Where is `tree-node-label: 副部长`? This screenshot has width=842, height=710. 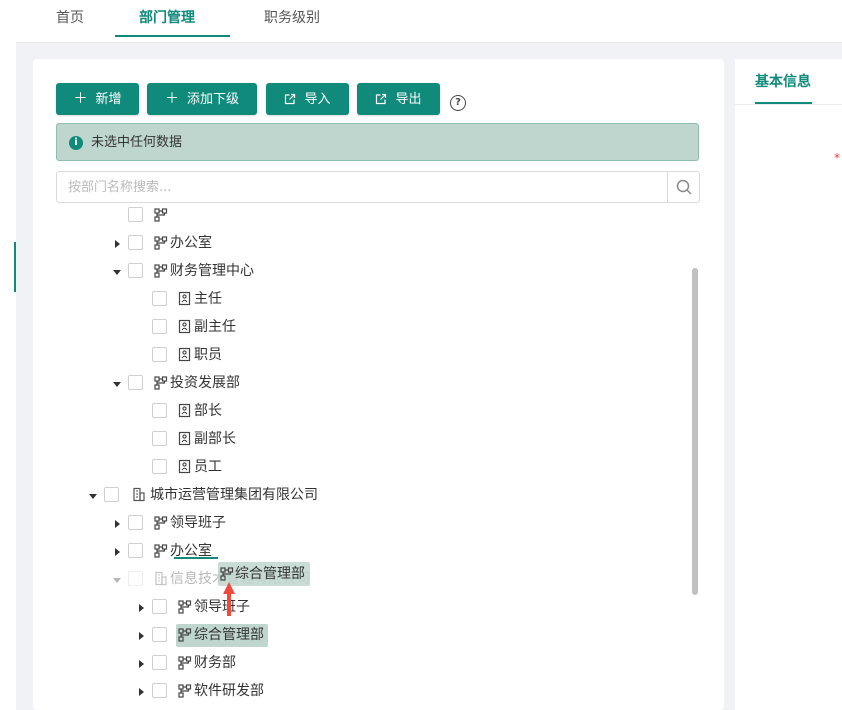
tree-node-label: 副部长 is located at coordinates (215, 439).